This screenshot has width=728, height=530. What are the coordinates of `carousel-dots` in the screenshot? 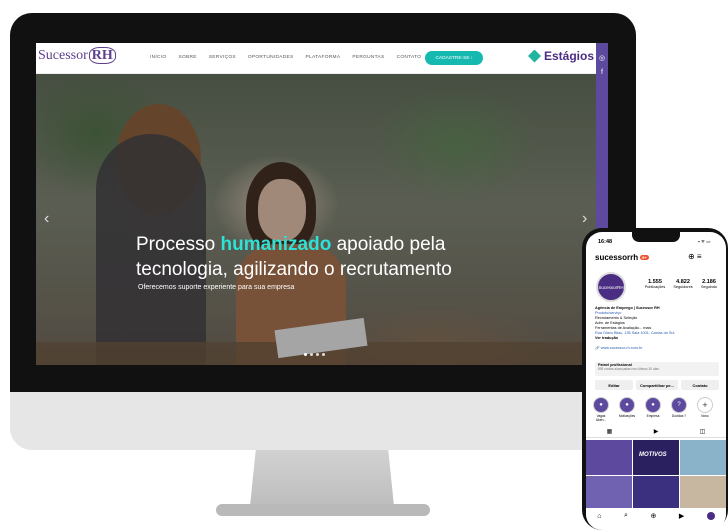 It's located at (314, 354).